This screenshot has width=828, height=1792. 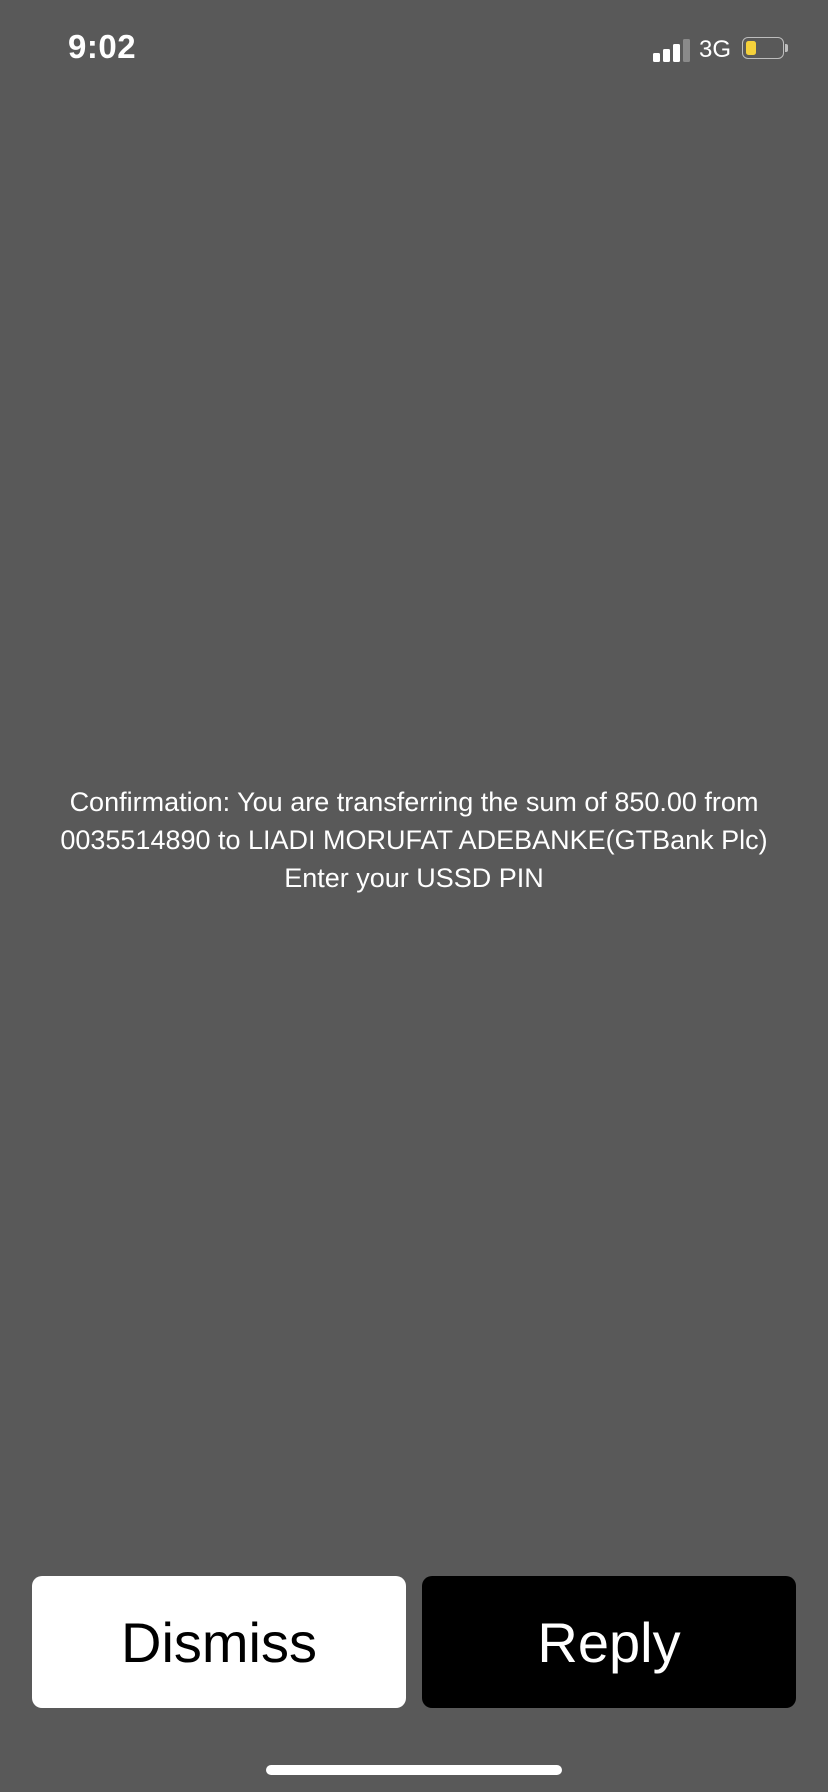 What do you see at coordinates (414, 878) in the screenshot?
I see `message-line: Enter your USSD PIN` at bounding box center [414, 878].